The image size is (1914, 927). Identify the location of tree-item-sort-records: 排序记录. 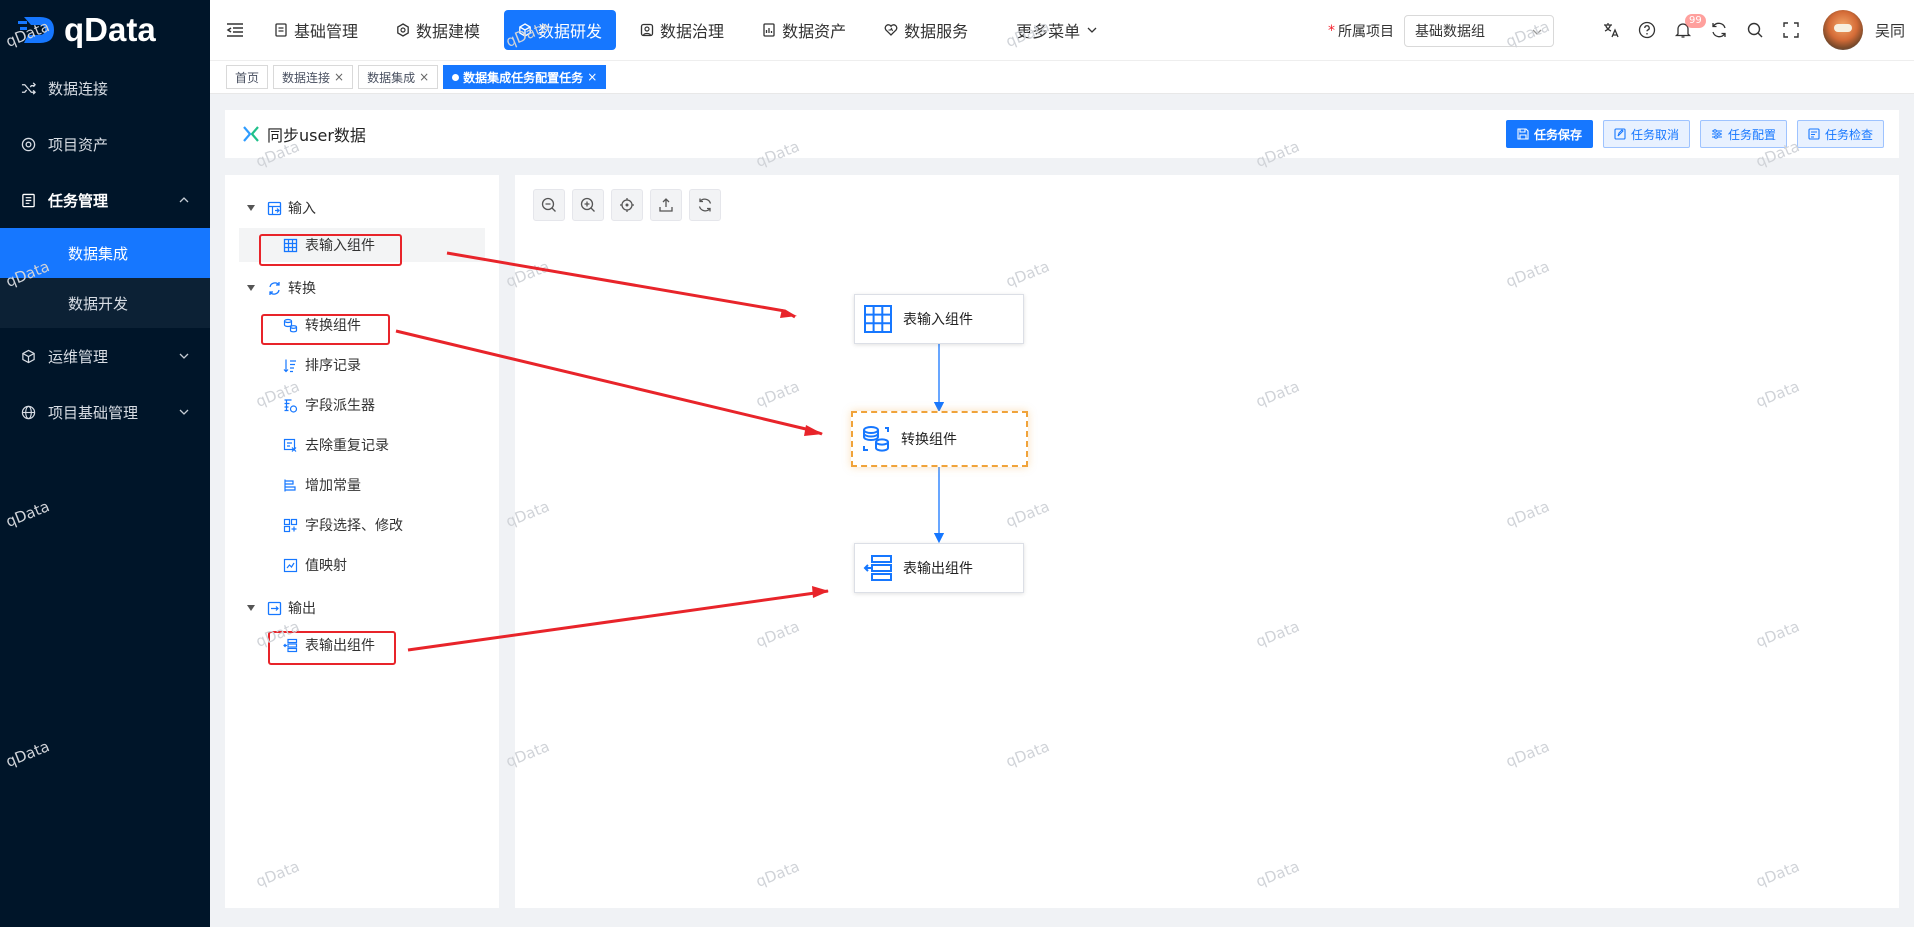
(322, 365).